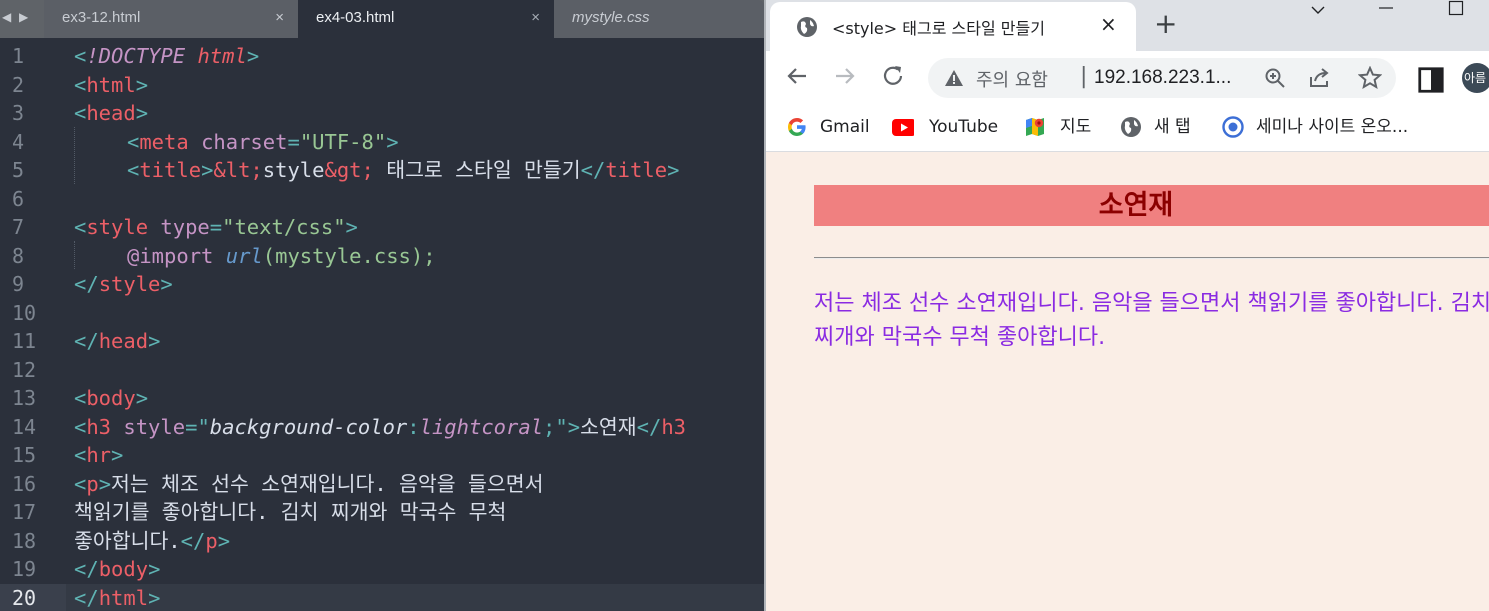  What do you see at coordinates (18, 198) in the screenshot?
I see `line-number: 6` at bounding box center [18, 198].